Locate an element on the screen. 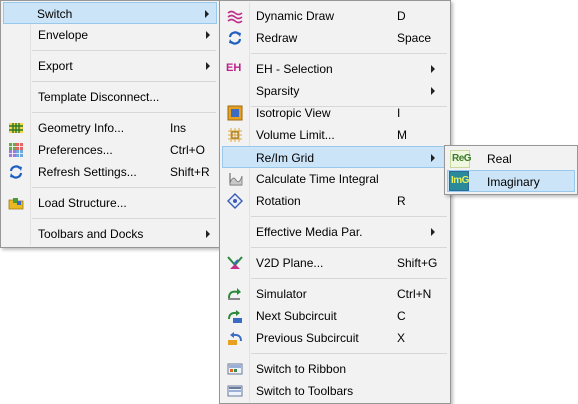  menu-item-next-subcircuit: Next Subcircuit C is located at coordinates (335, 316).